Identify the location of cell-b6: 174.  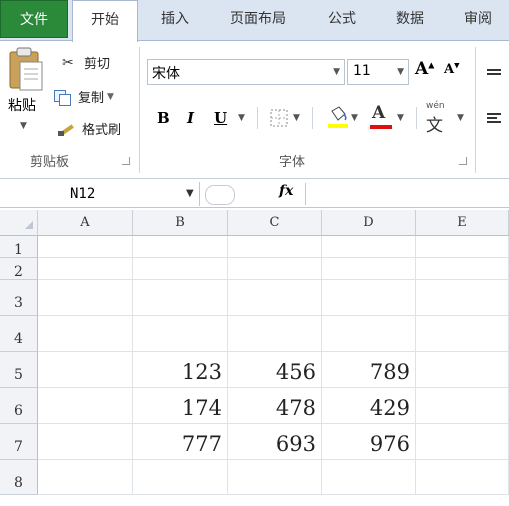
(180, 406).